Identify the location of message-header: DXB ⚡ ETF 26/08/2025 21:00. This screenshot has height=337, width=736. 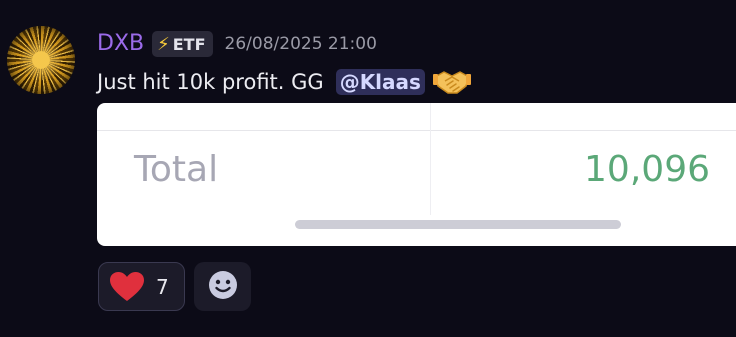
(237, 44).